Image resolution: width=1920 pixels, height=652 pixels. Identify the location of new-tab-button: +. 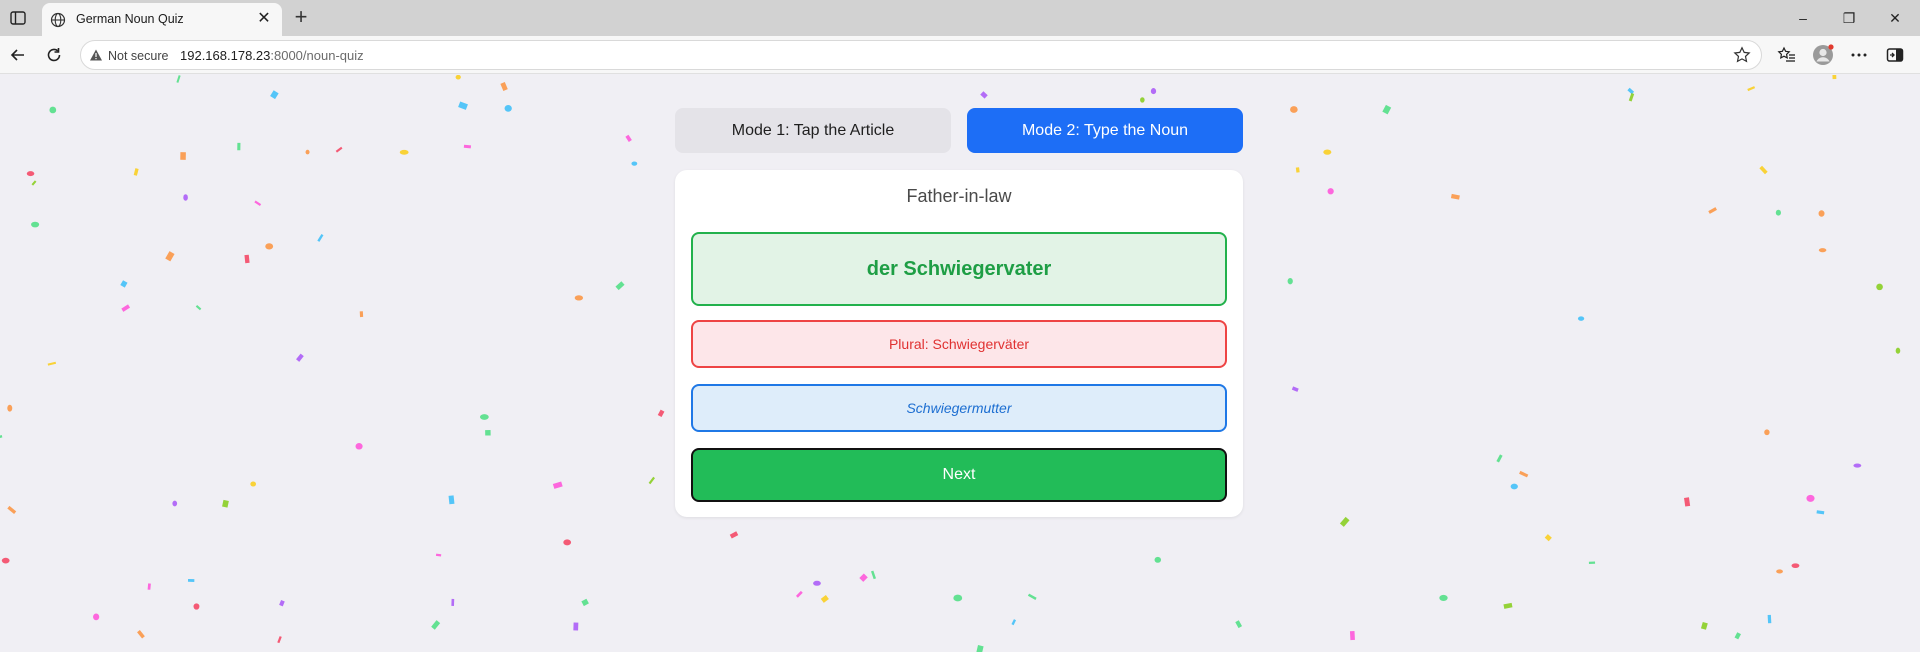
(301, 17).